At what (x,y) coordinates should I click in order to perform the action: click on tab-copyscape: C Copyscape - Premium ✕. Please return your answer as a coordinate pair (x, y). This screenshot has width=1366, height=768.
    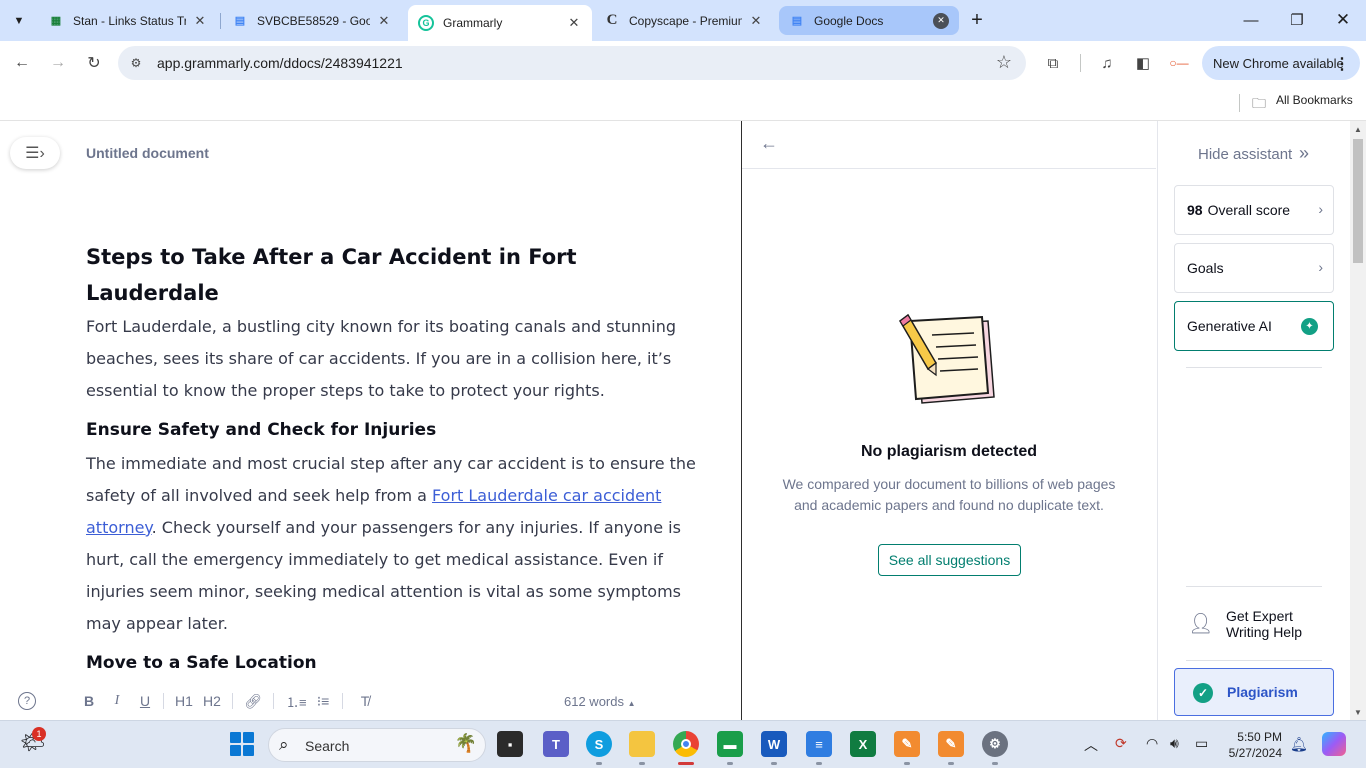
    Looking at the image, I should click on (684, 20).